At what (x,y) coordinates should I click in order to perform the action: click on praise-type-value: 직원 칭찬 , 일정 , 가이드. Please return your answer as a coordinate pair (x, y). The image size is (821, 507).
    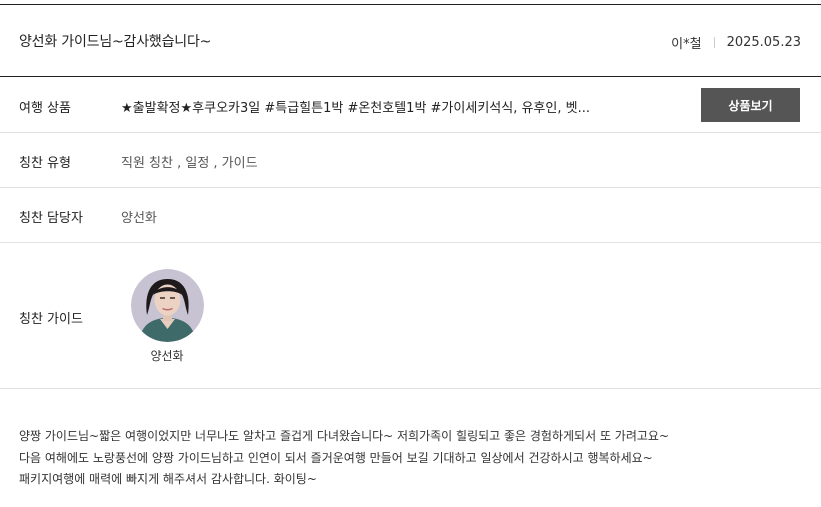
    Looking at the image, I should click on (189, 163).